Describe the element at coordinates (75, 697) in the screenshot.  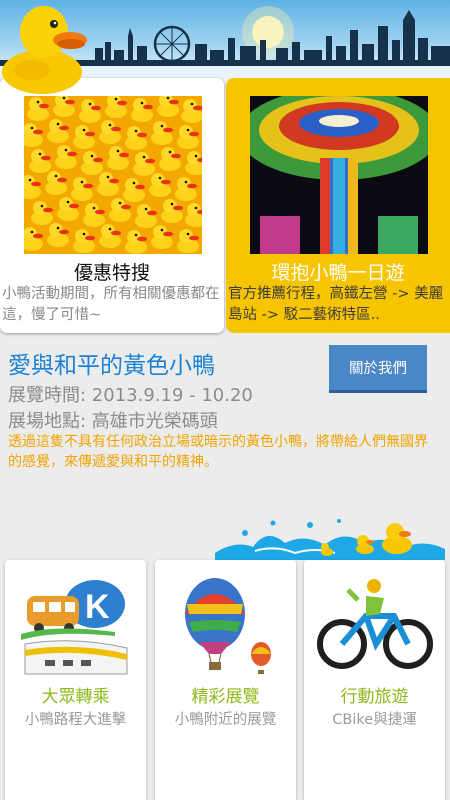
I see `transit-tile-title: 大眾轉乘` at that location.